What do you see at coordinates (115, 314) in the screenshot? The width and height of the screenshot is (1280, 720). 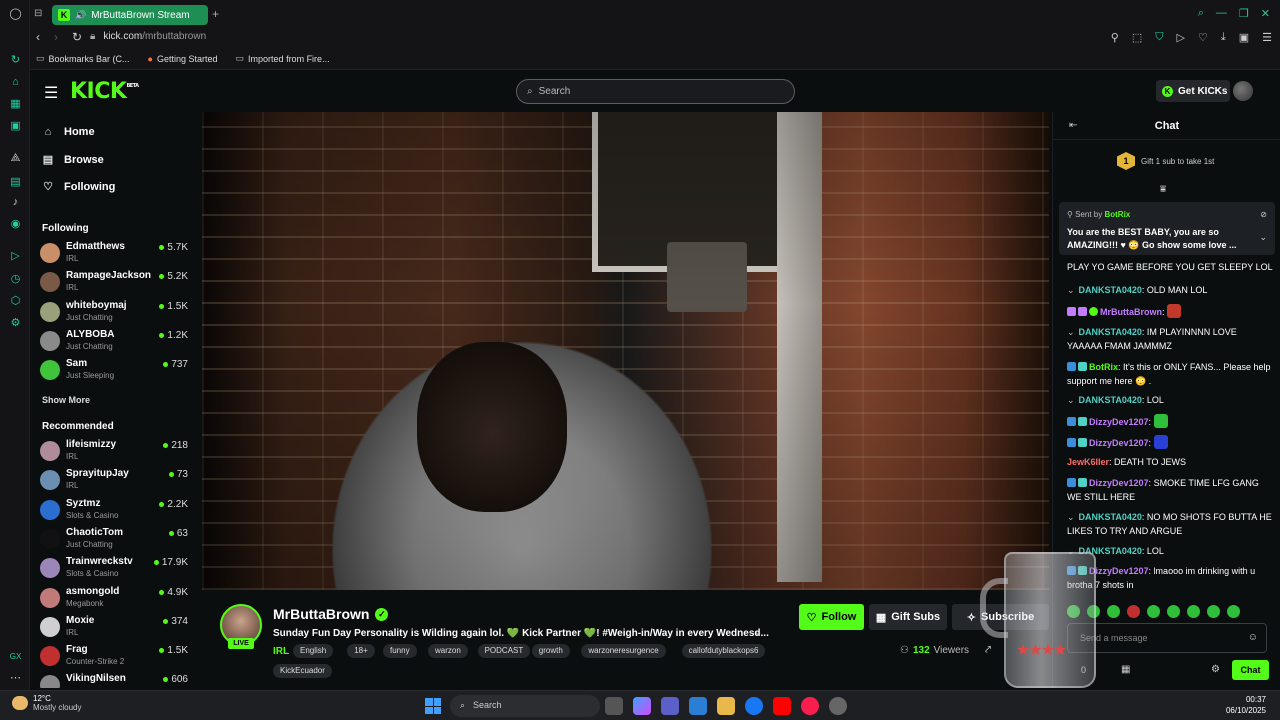 I see `channel-item: whiteboymaj Just Chatting 1.5K` at bounding box center [115, 314].